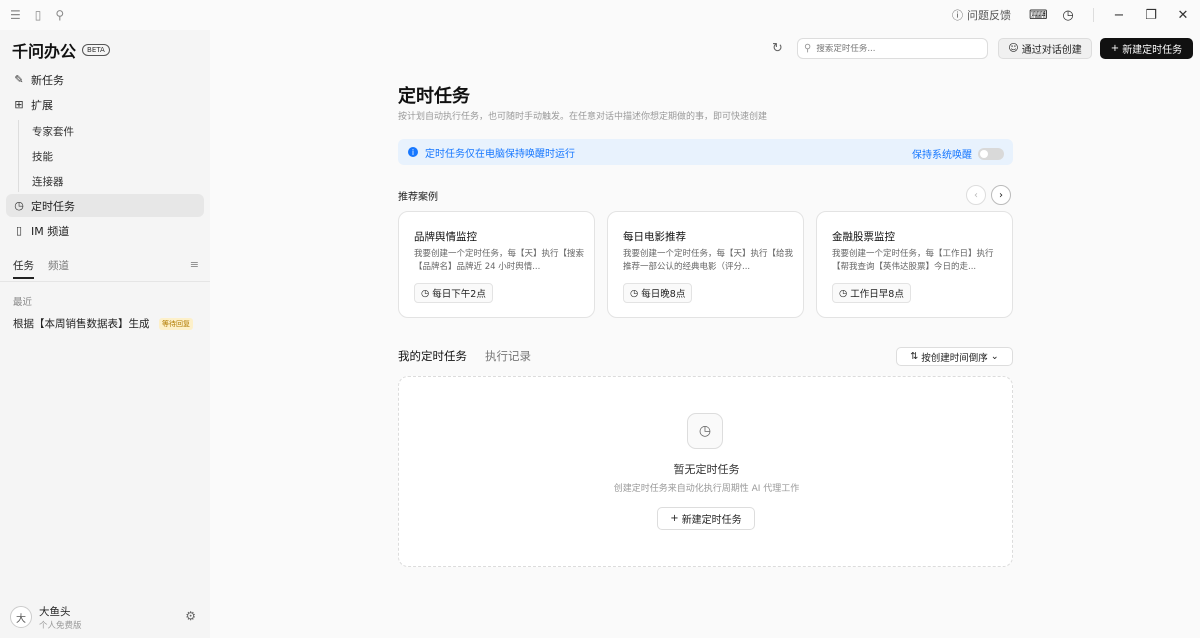 Image resolution: width=1200 pixels, height=638 pixels. What do you see at coordinates (105, 617) in the screenshot?
I see `user-profile: 大 大鱼头 个人免费版 ⚙` at bounding box center [105, 617].